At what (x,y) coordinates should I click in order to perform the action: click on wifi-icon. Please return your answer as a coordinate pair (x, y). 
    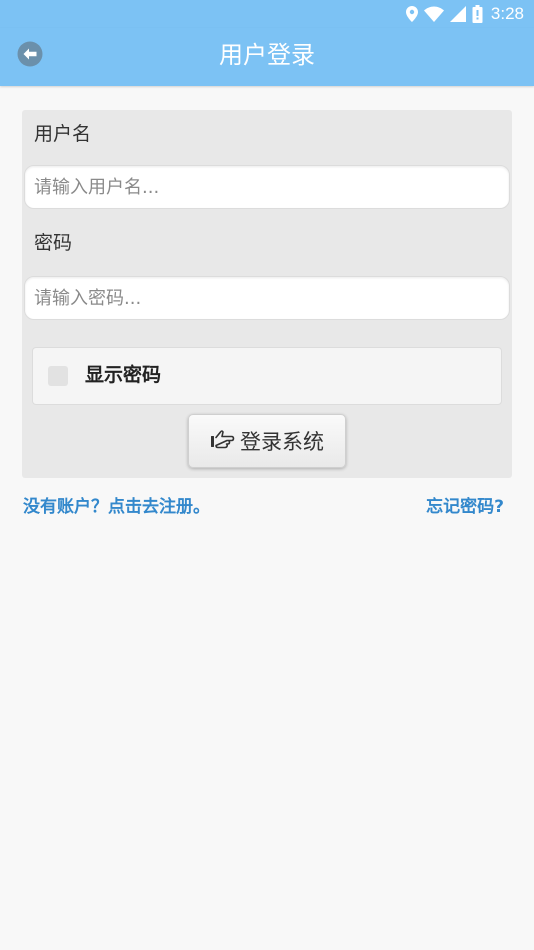
    Looking at the image, I should click on (433, 14).